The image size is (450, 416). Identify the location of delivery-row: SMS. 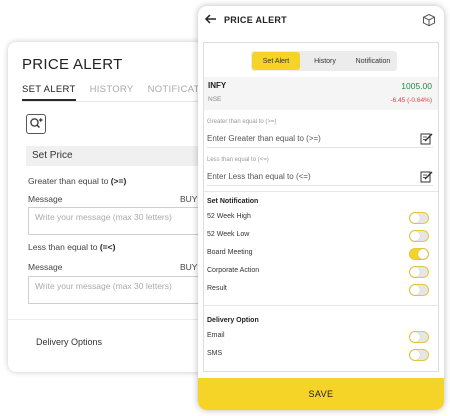
(320, 355).